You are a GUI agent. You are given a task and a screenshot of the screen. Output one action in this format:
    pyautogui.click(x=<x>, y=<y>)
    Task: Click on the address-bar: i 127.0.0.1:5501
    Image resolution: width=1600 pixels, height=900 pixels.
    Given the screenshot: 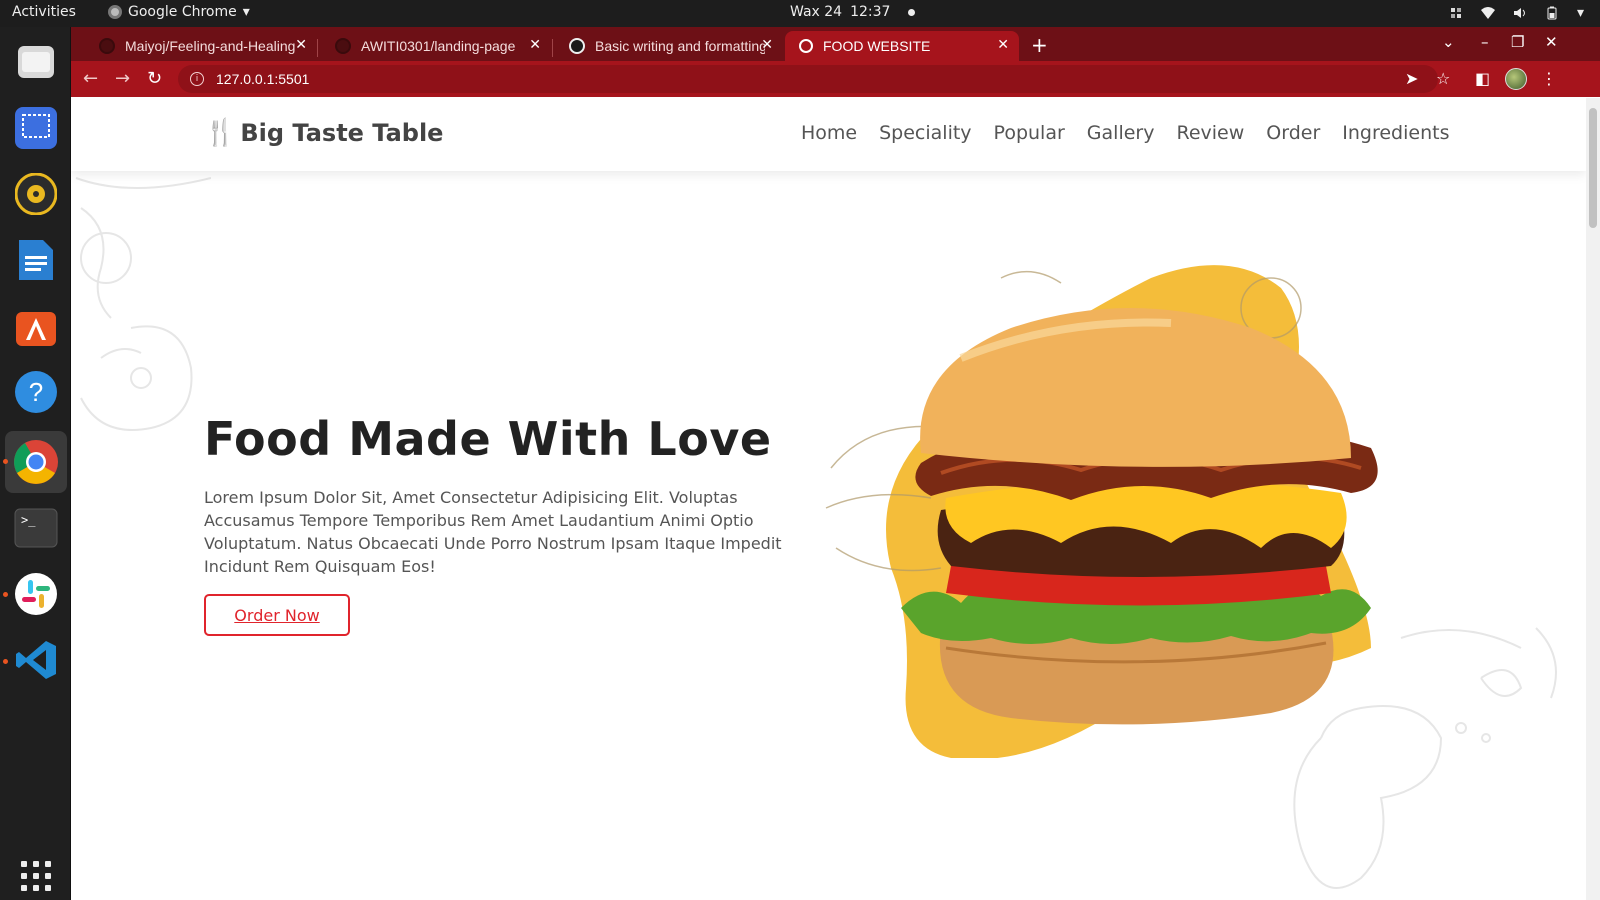 What is the action you would take?
    pyautogui.click(x=808, y=79)
    